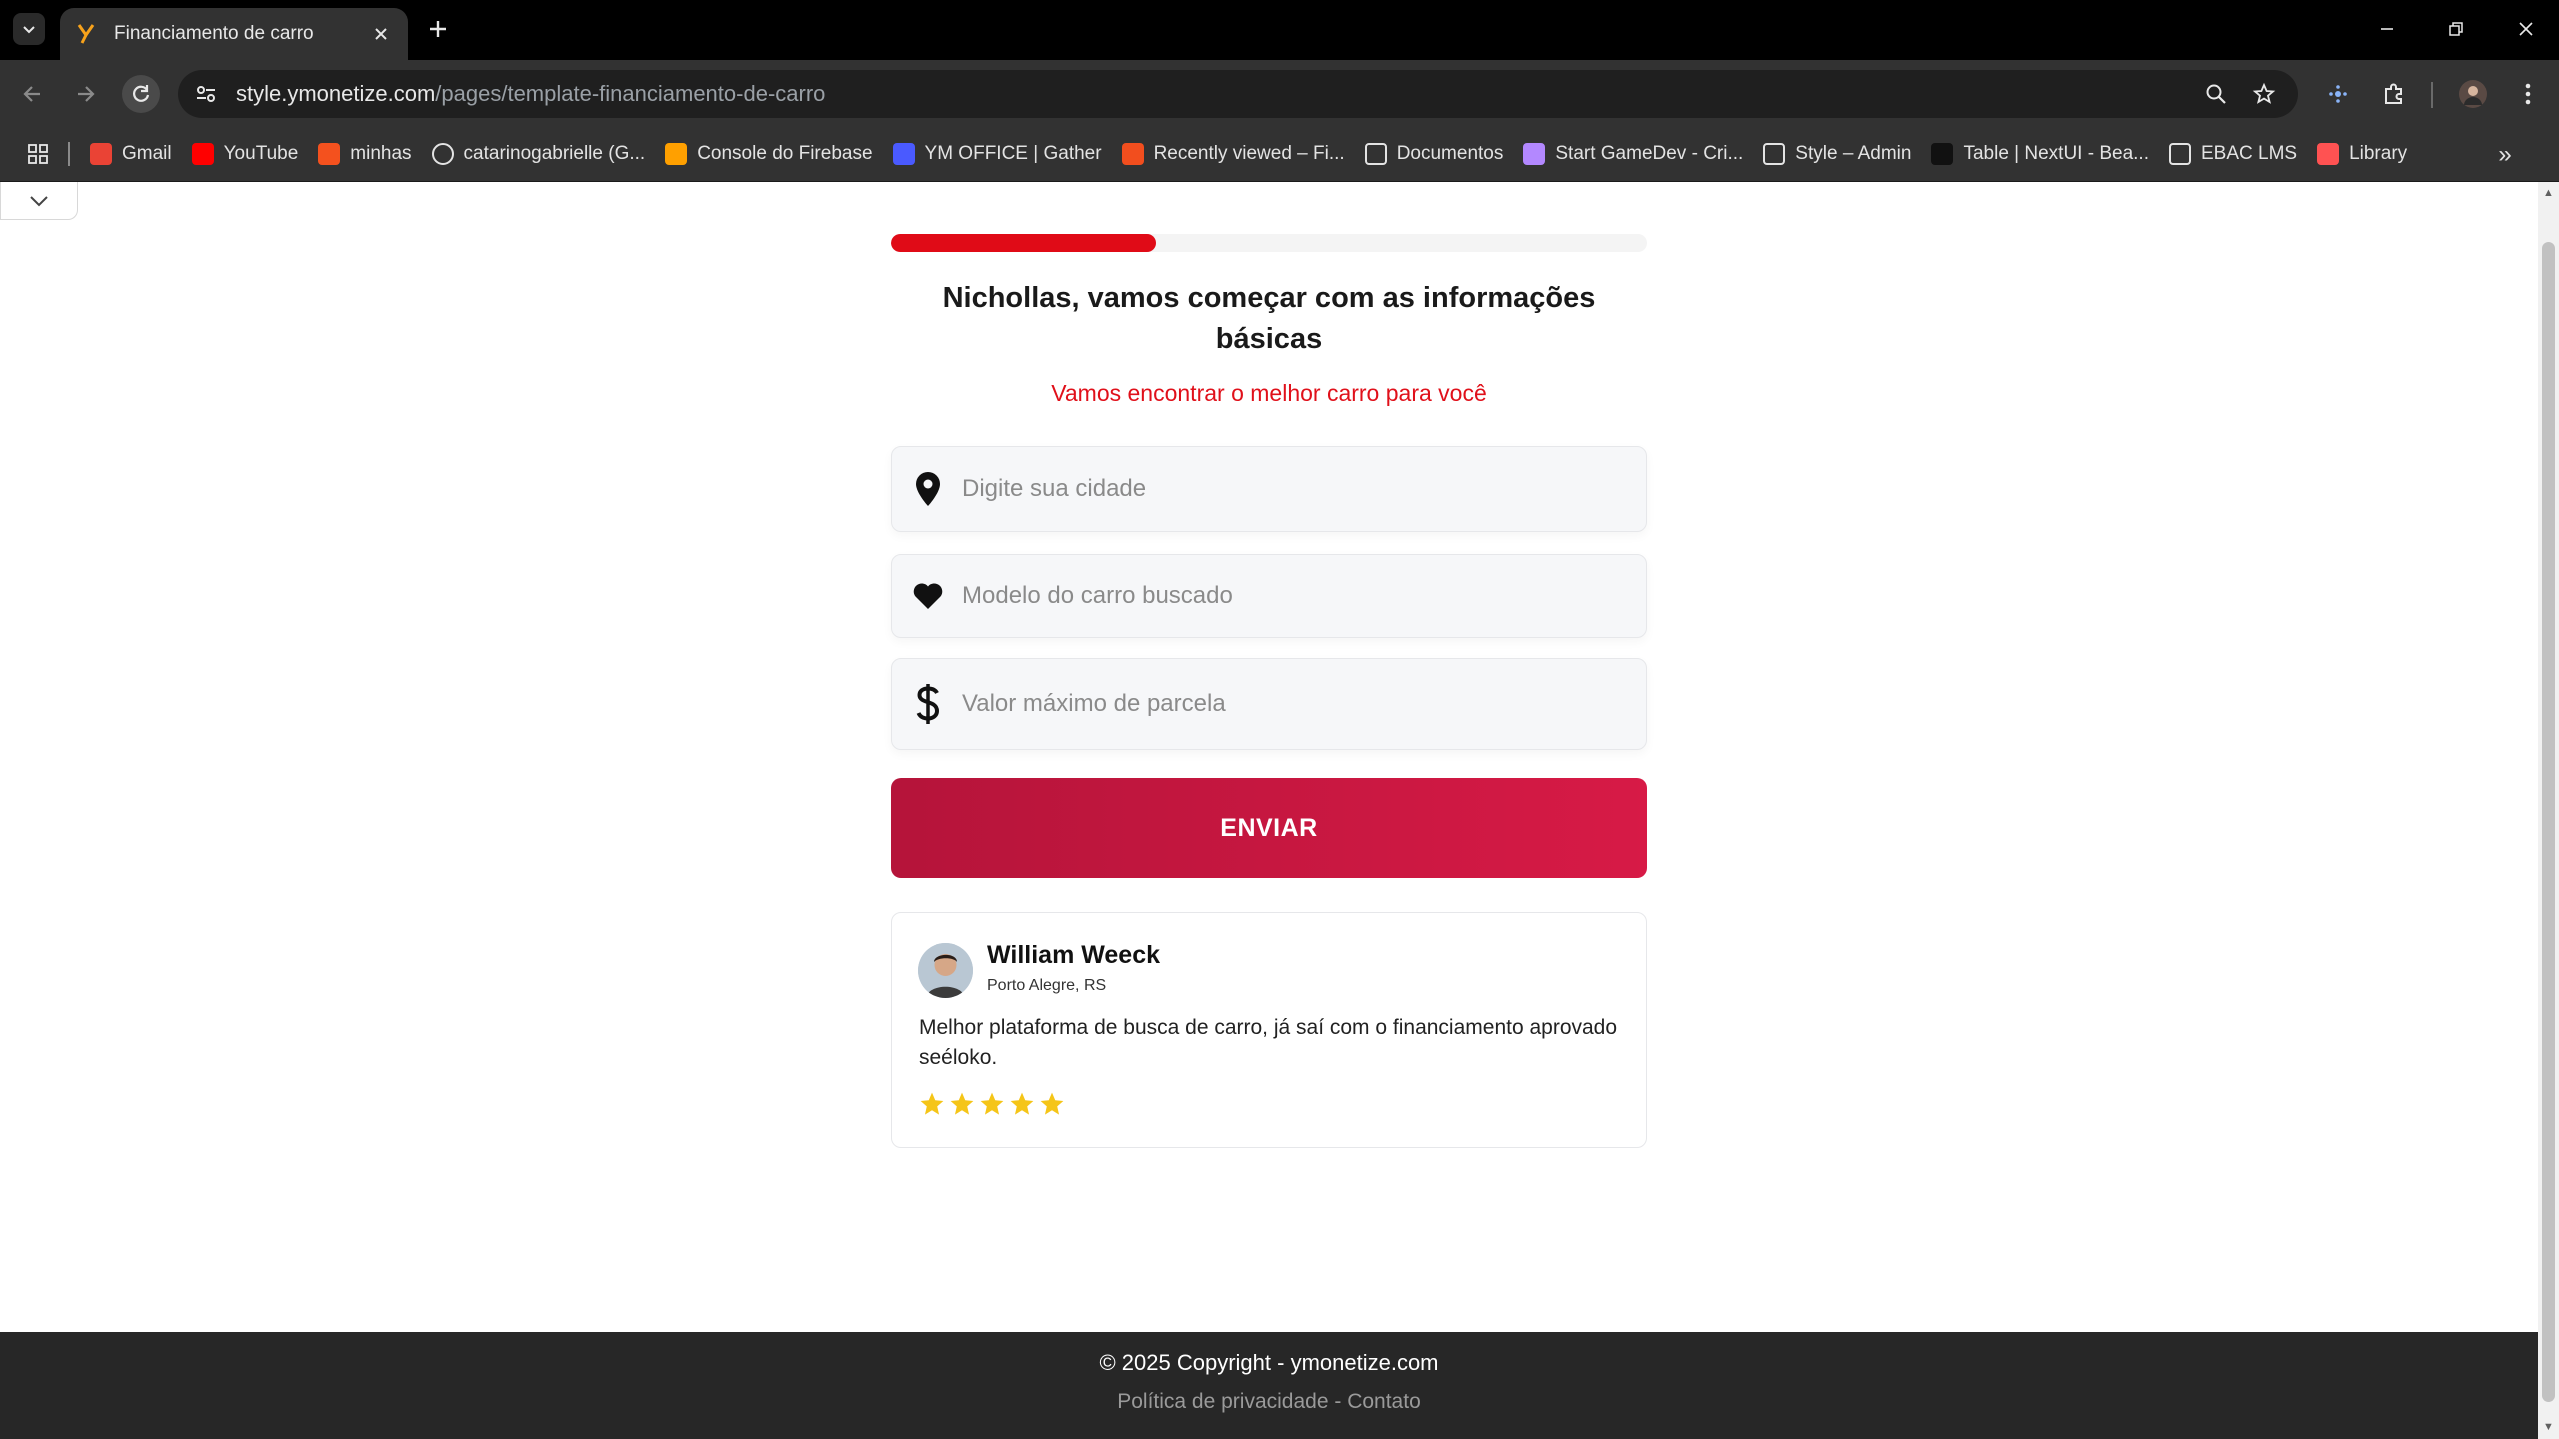  What do you see at coordinates (1269, 243) in the screenshot?
I see `progress-bar` at bounding box center [1269, 243].